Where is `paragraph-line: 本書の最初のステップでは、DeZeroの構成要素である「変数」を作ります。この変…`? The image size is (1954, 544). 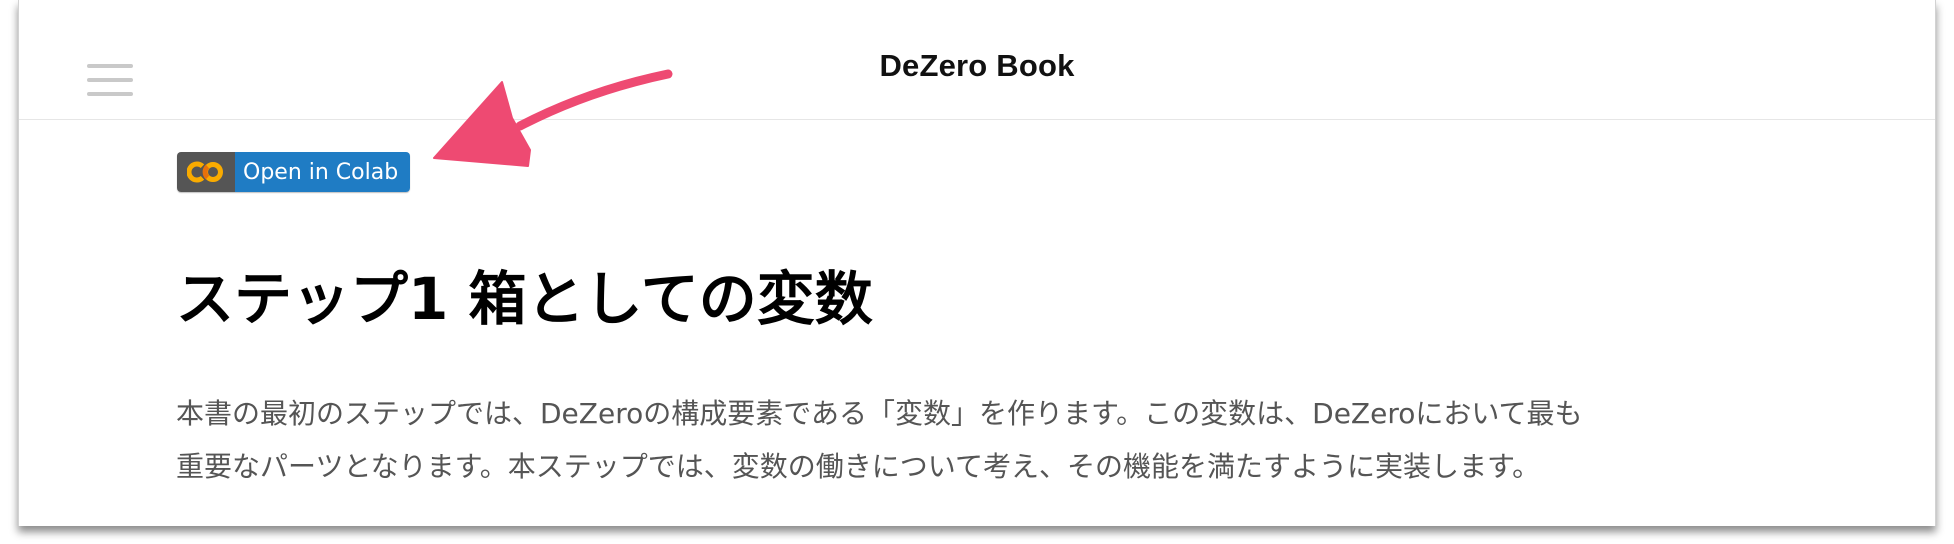
paragraph-line: 本書の最初のステップでは、DeZeroの構成要素である「変数」を作ります。この変… is located at coordinates (879, 413).